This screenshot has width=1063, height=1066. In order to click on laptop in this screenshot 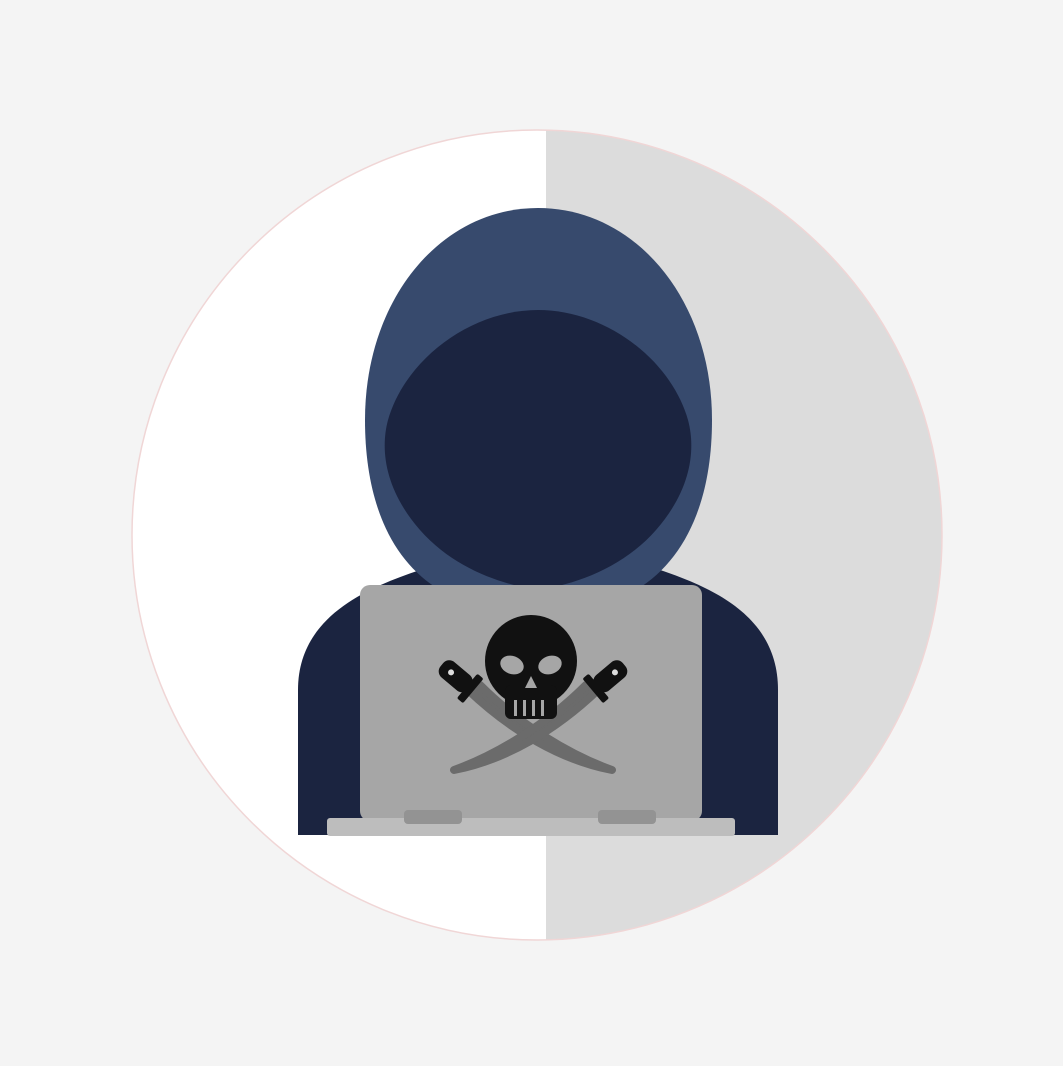, I will do `click(531, 710)`.